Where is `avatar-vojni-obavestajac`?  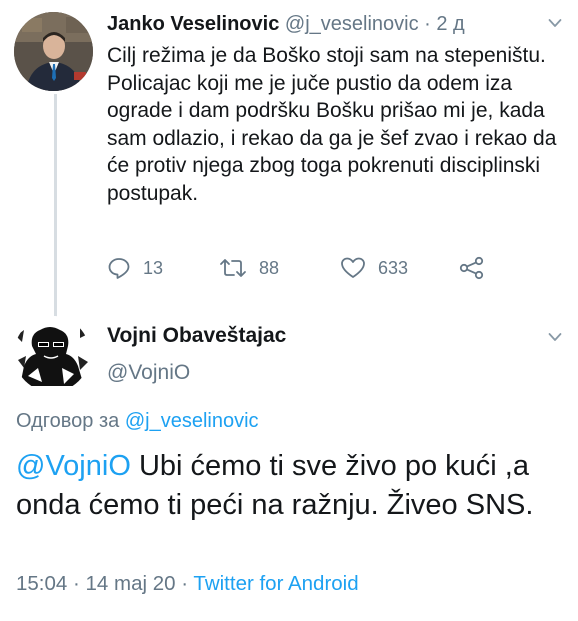
avatar-vojni-obavestajac is located at coordinates (52, 354).